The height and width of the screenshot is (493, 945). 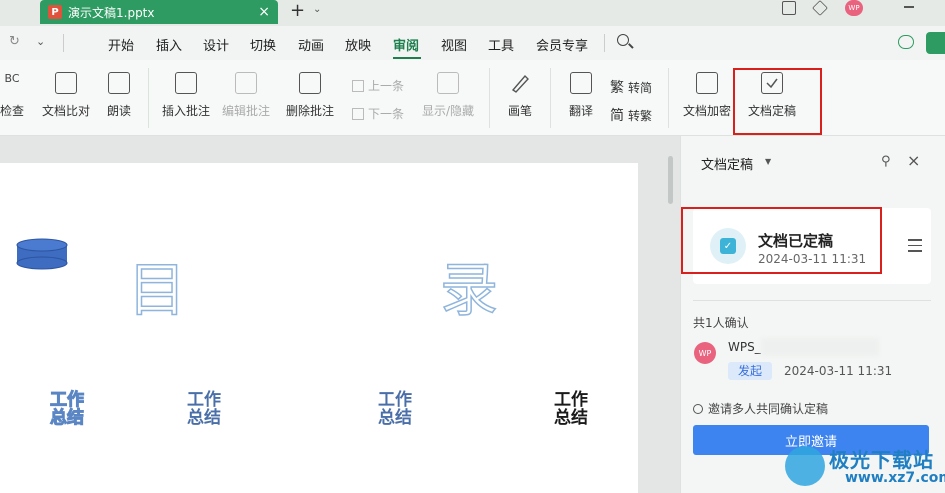 What do you see at coordinates (378, 113) in the screenshot?
I see `next-comment-button: 下一条` at bounding box center [378, 113].